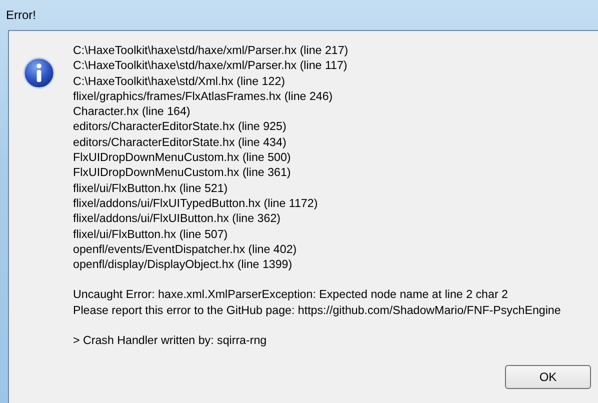 The image size is (598, 403). What do you see at coordinates (203, 96) in the screenshot?
I see `stack-trace-line: flixel/graphics/frames/FlxAtlasFrames.hx (line 246)` at bounding box center [203, 96].